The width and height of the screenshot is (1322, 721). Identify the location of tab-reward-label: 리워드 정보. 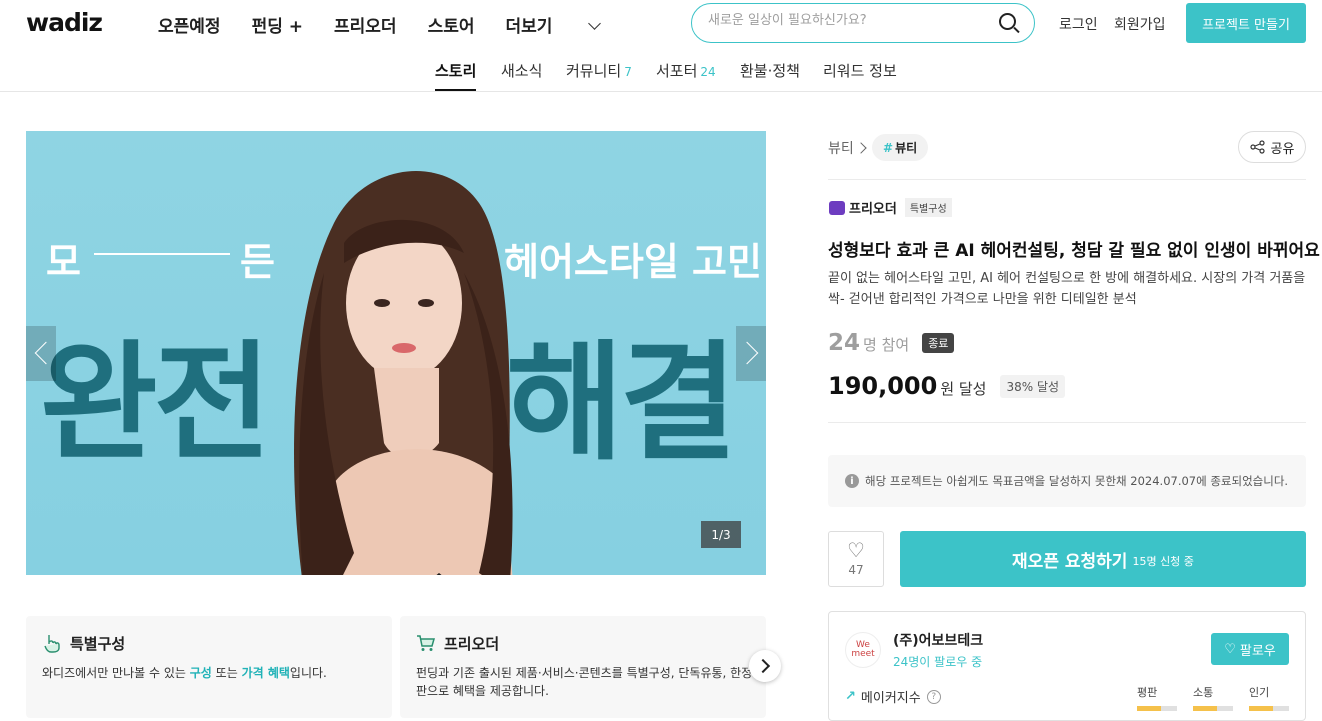
(860, 71).